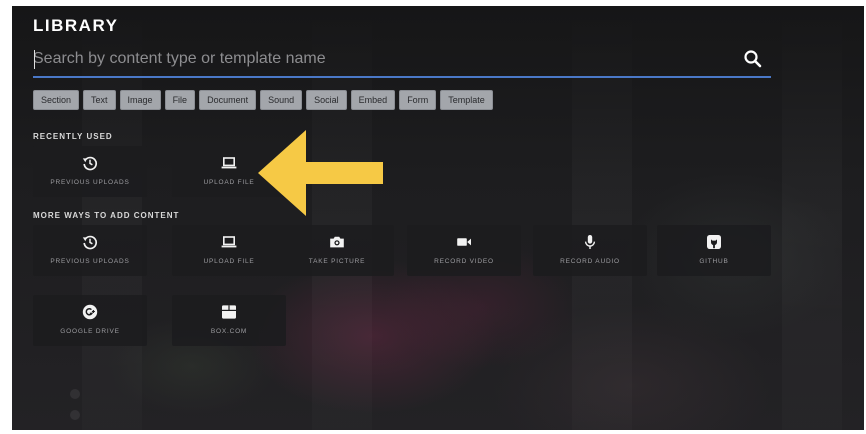 The height and width of the screenshot is (434, 866). I want to click on google-drive-icon, so click(90, 312).